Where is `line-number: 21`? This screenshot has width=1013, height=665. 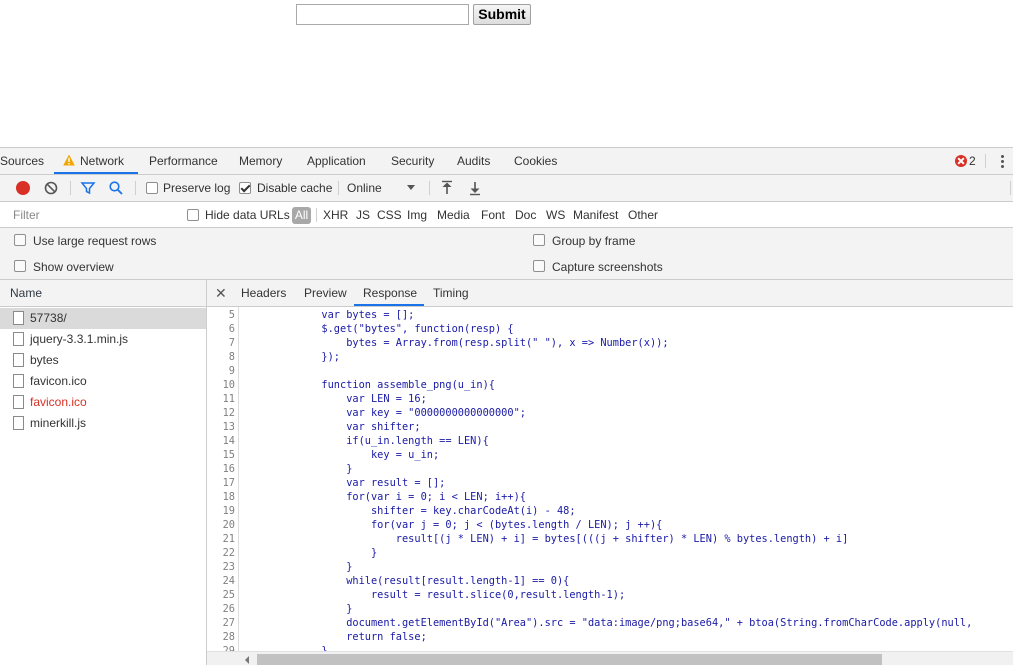
line-number: 21 is located at coordinates (228, 539).